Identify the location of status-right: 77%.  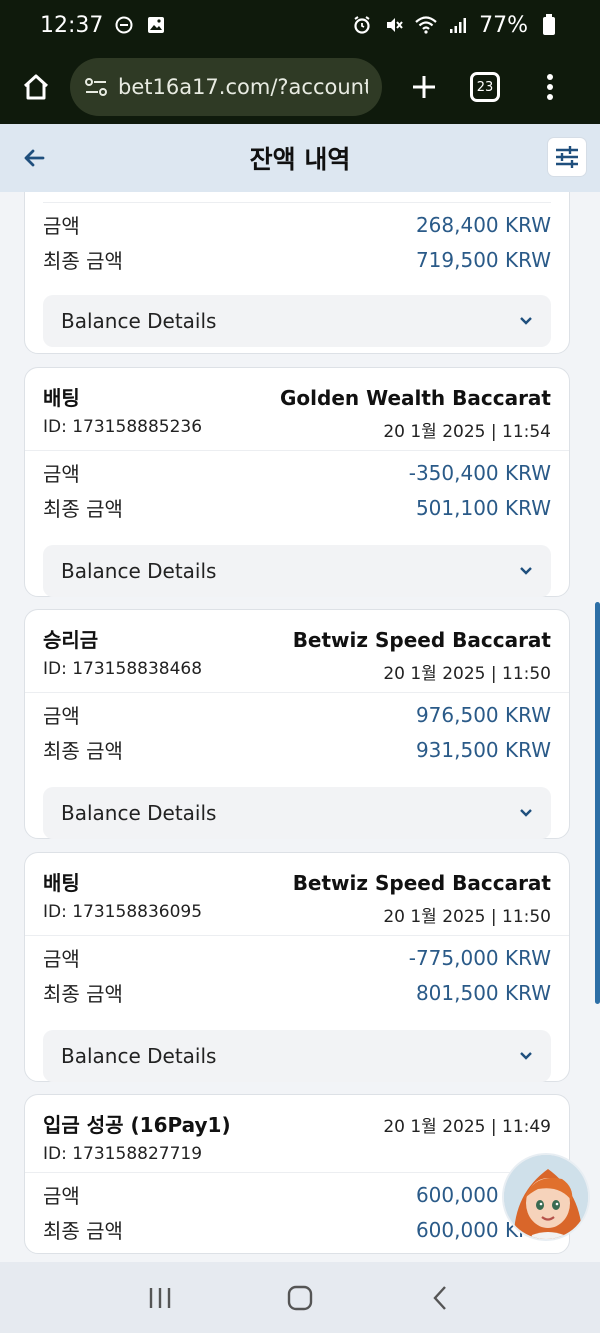
(455, 25).